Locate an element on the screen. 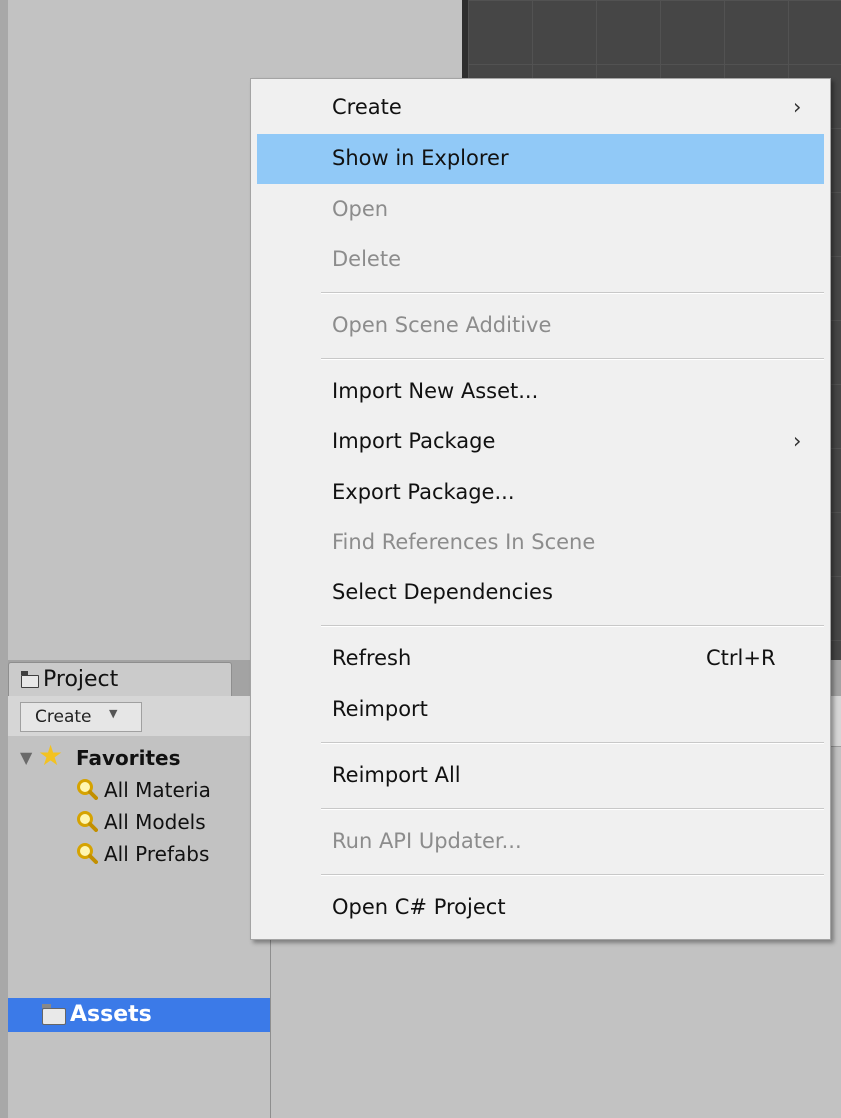 Image resolution: width=841 pixels, height=1118 pixels. menu-item-select-dependencies: Select Dependencies is located at coordinates (540, 593).